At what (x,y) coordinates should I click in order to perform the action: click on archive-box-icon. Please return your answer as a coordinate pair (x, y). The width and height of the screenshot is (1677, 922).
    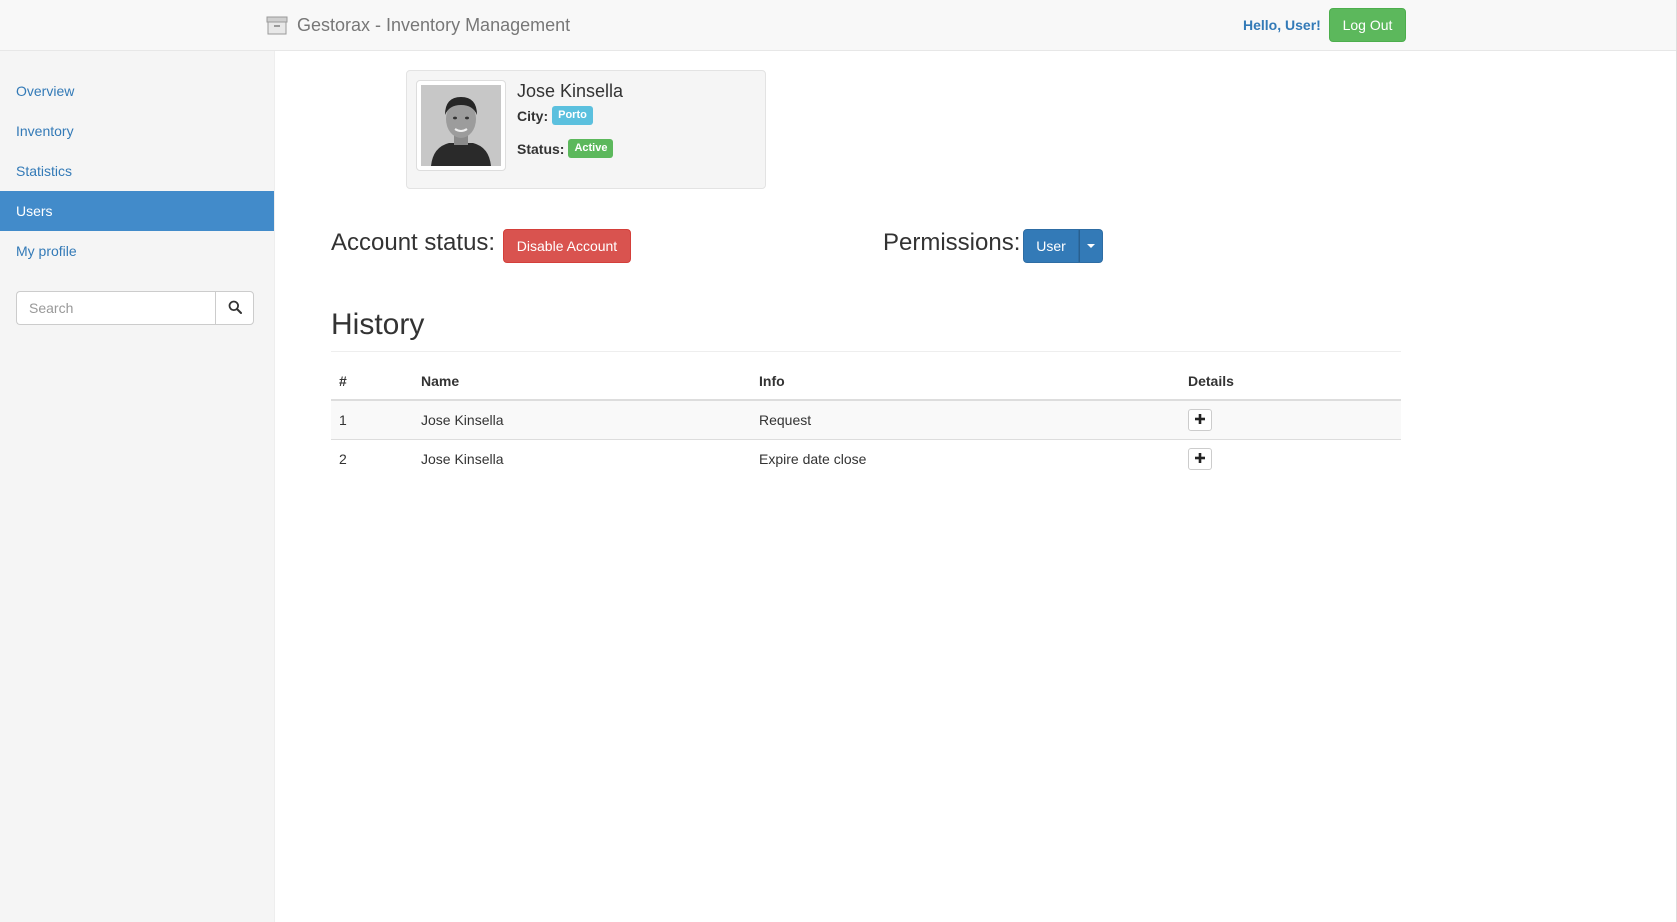
    Looking at the image, I should click on (277, 25).